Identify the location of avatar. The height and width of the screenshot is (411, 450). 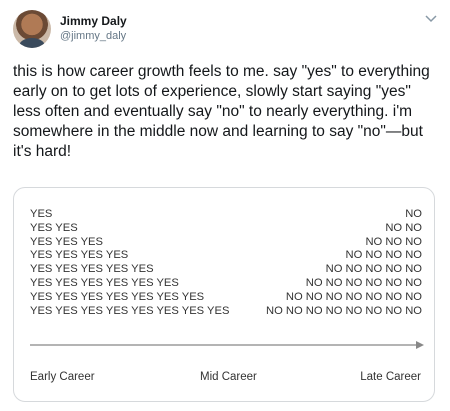
(32, 29).